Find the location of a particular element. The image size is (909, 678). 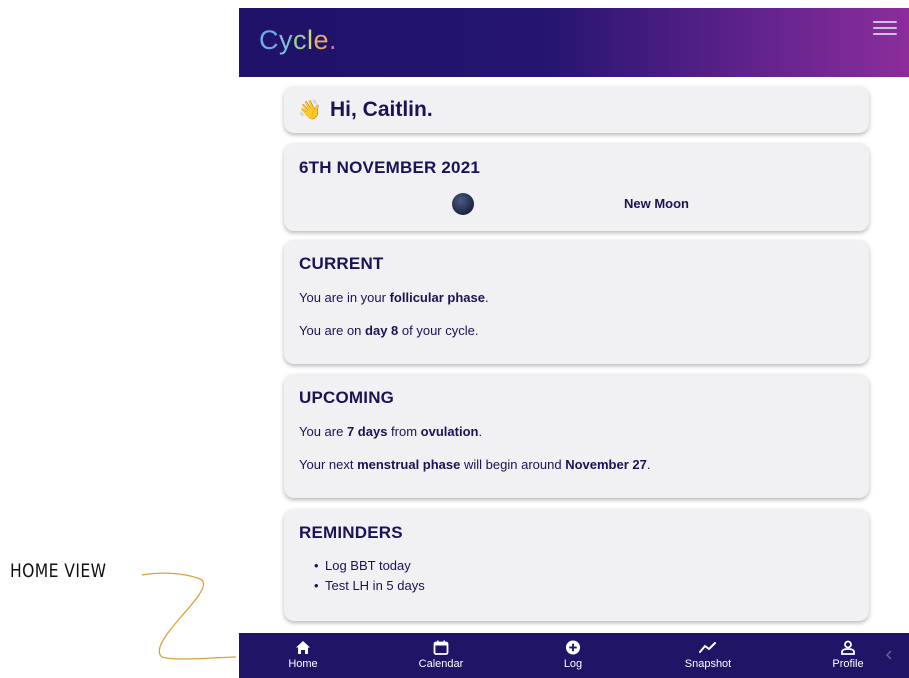

nav-item-label: Snapshot is located at coordinates (708, 664).